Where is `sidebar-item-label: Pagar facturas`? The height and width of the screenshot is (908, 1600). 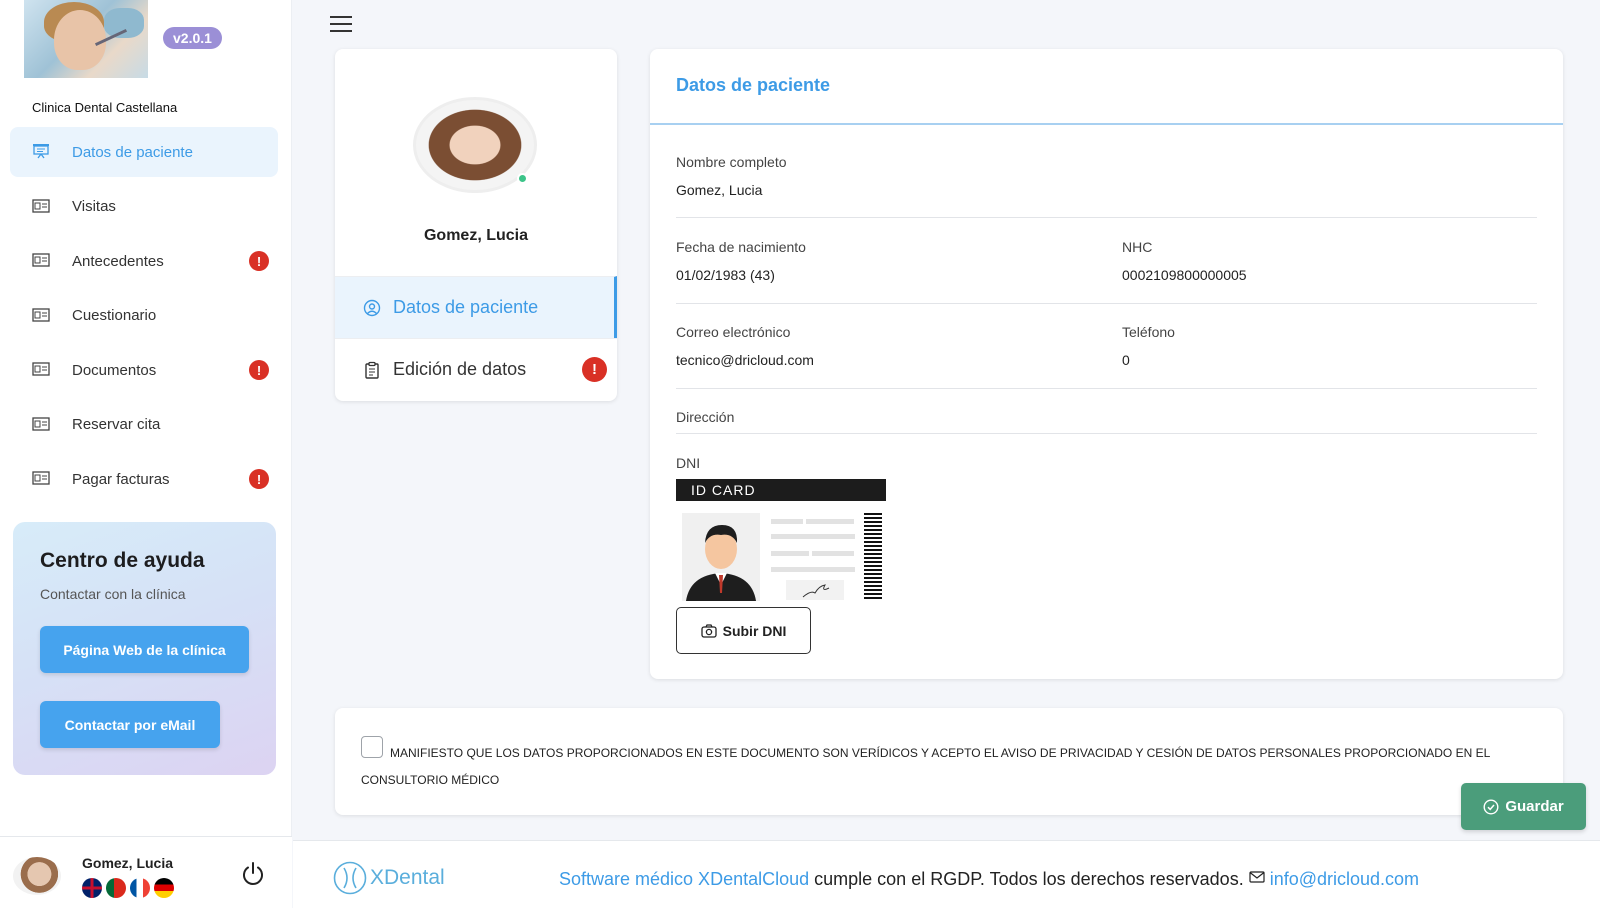
sidebar-item-label: Pagar facturas is located at coordinates (121, 479).